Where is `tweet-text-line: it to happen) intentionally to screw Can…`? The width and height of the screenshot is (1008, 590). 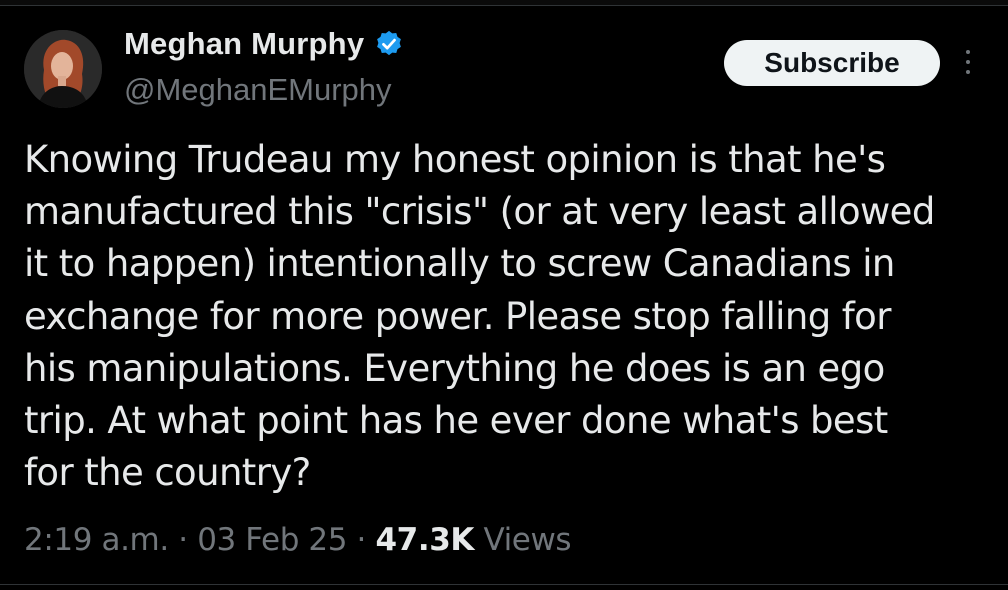
tweet-text-line: it to happen) intentionally to screw Can… is located at coordinates (459, 264).